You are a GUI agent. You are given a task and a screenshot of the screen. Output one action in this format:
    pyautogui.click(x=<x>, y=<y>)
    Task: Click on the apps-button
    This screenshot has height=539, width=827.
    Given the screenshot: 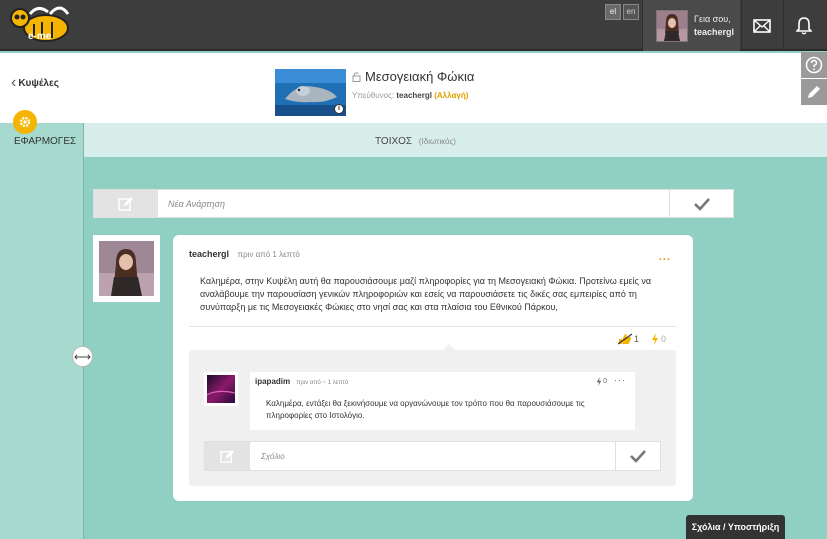 What is the action you would take?
    pyautogui.click(x=25, y=122)
    